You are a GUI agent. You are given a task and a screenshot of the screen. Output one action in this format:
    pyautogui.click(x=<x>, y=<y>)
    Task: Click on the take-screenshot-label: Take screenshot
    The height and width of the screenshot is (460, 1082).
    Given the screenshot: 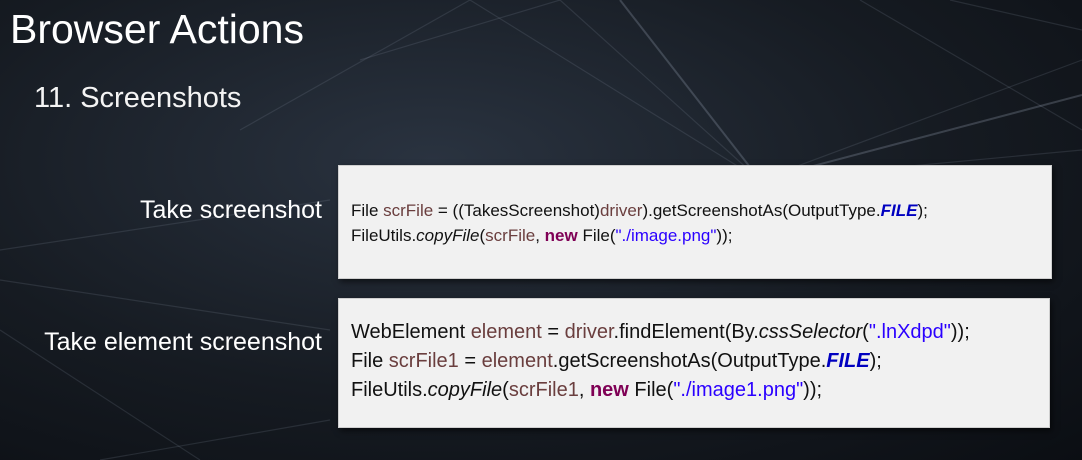 What is the action you would take?
    pyautogui.click(x=230, y=210)
    